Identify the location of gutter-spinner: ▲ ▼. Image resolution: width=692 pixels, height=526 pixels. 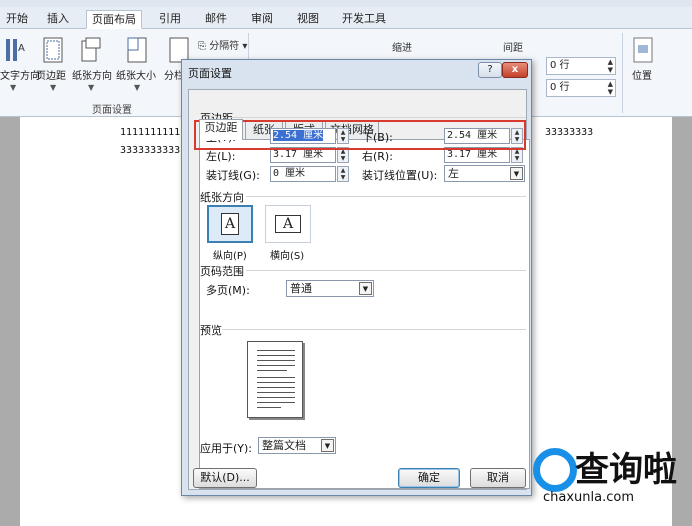
(343, 174).